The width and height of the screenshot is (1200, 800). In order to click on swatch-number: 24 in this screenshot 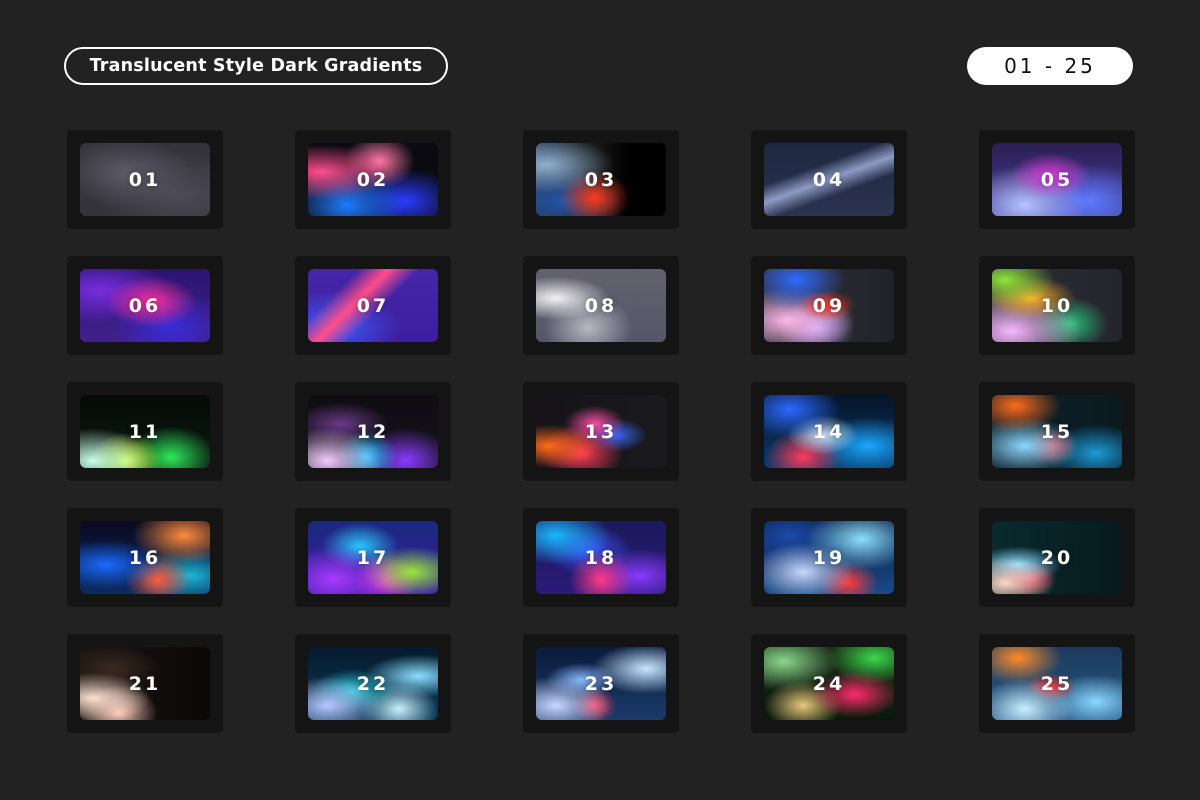, I will do `click(829, 683)`.